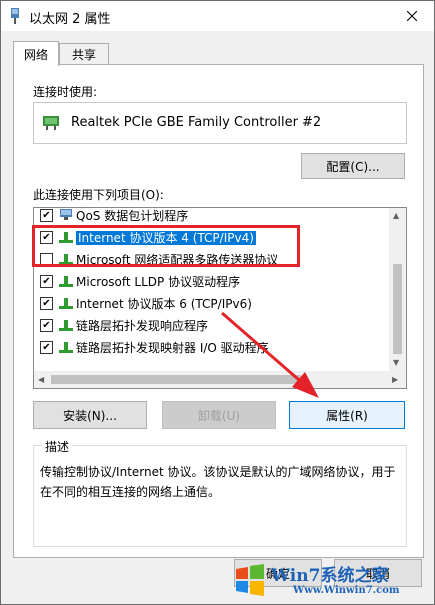 The image size is (435, 605). What do you see at coordinates (270, 354) in the screenshot?
I see `annotation-arrow-icon` at bounding box center [270, 354].